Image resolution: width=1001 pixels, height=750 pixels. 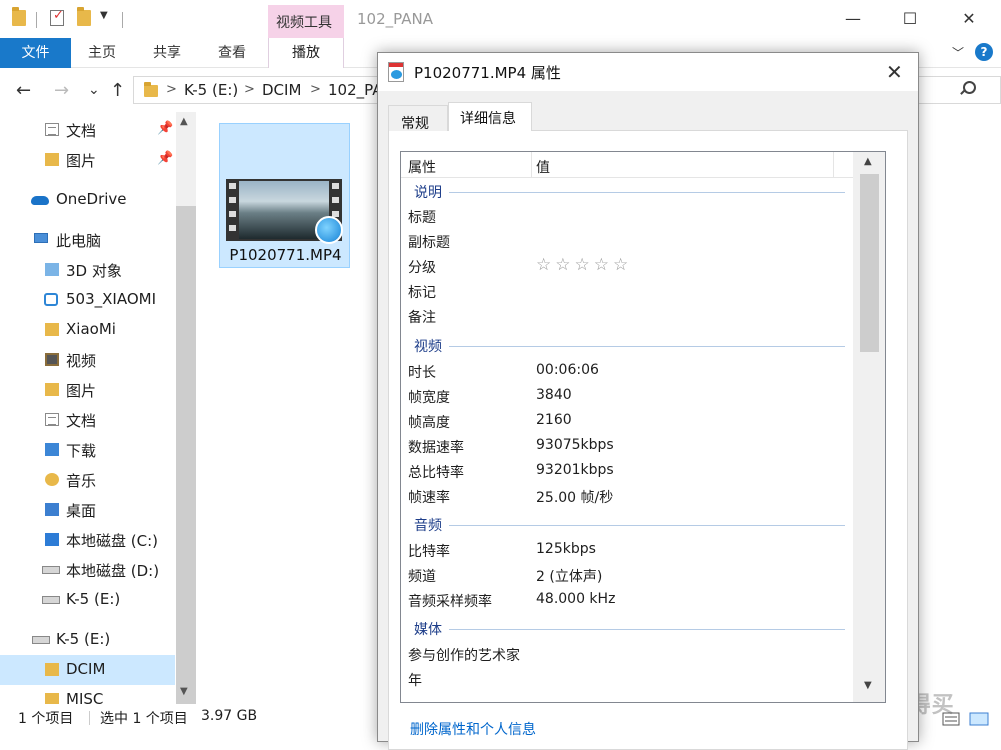 I want to click on file-item: P1020771.MP4, so click(x=284, y=195).